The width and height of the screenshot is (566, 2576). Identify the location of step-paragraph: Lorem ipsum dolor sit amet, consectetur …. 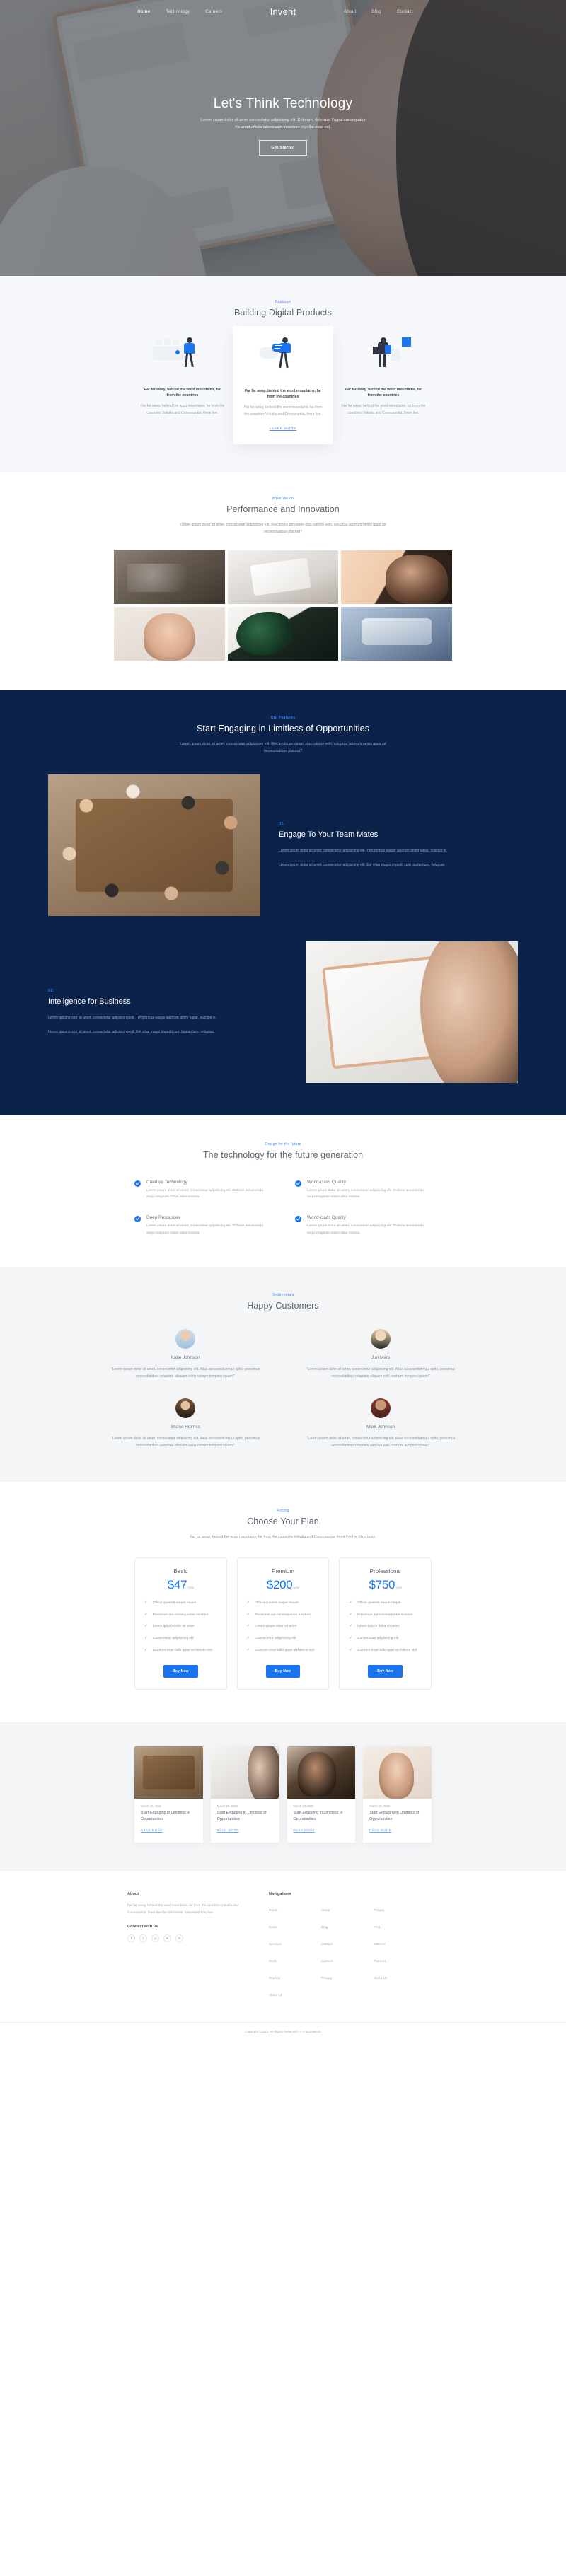
(363, 851).